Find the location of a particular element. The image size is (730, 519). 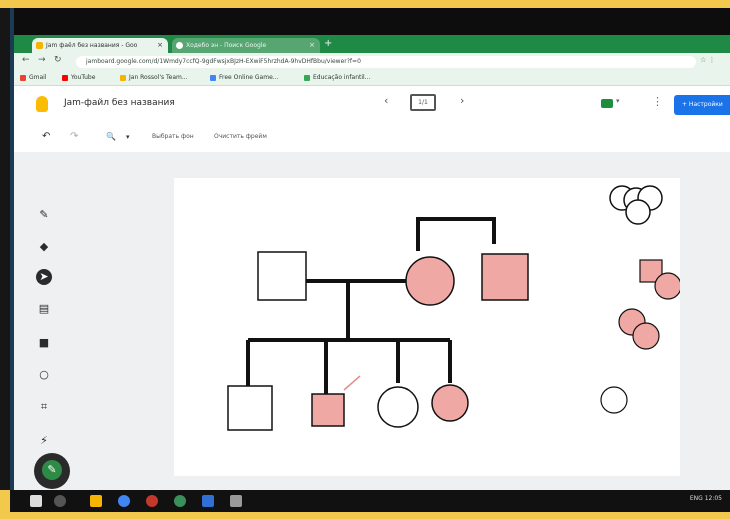

clear-frame-button: Очистить фрейм is located at coordinates (240, 136).